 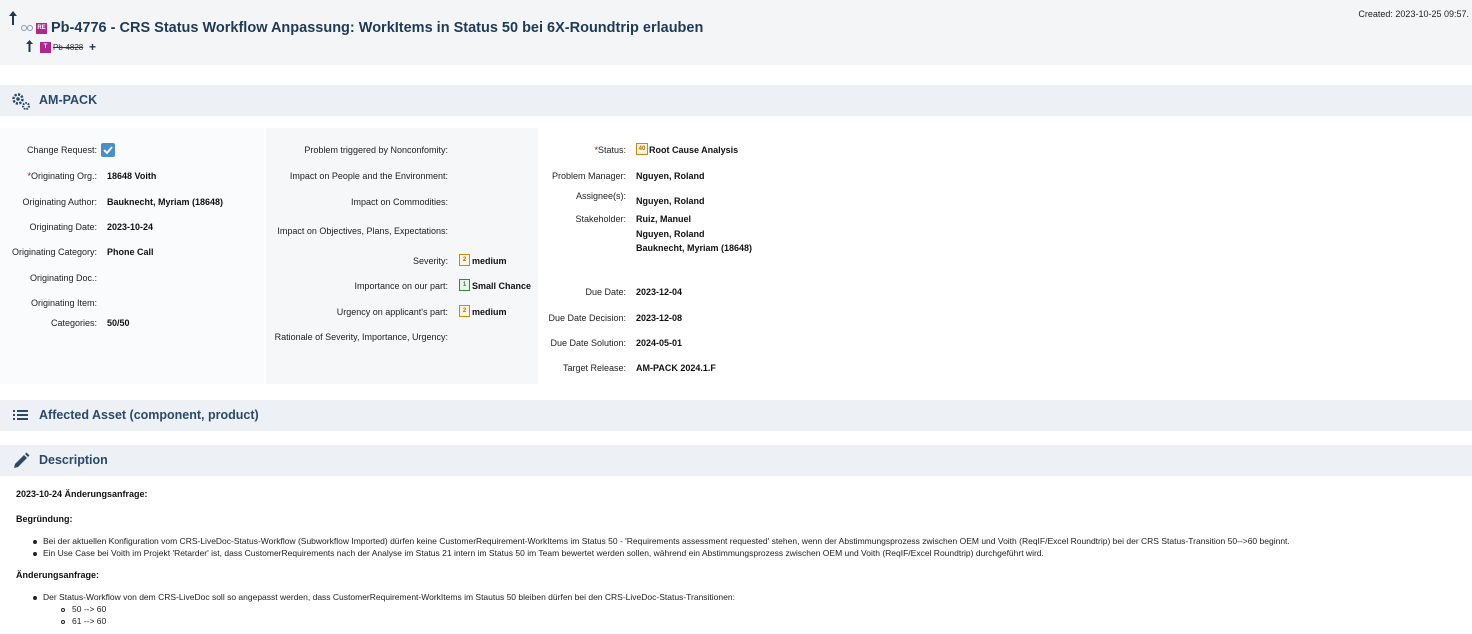 I want to click on originating-org-value: 18648 Voith, so click(x=132, y=176).